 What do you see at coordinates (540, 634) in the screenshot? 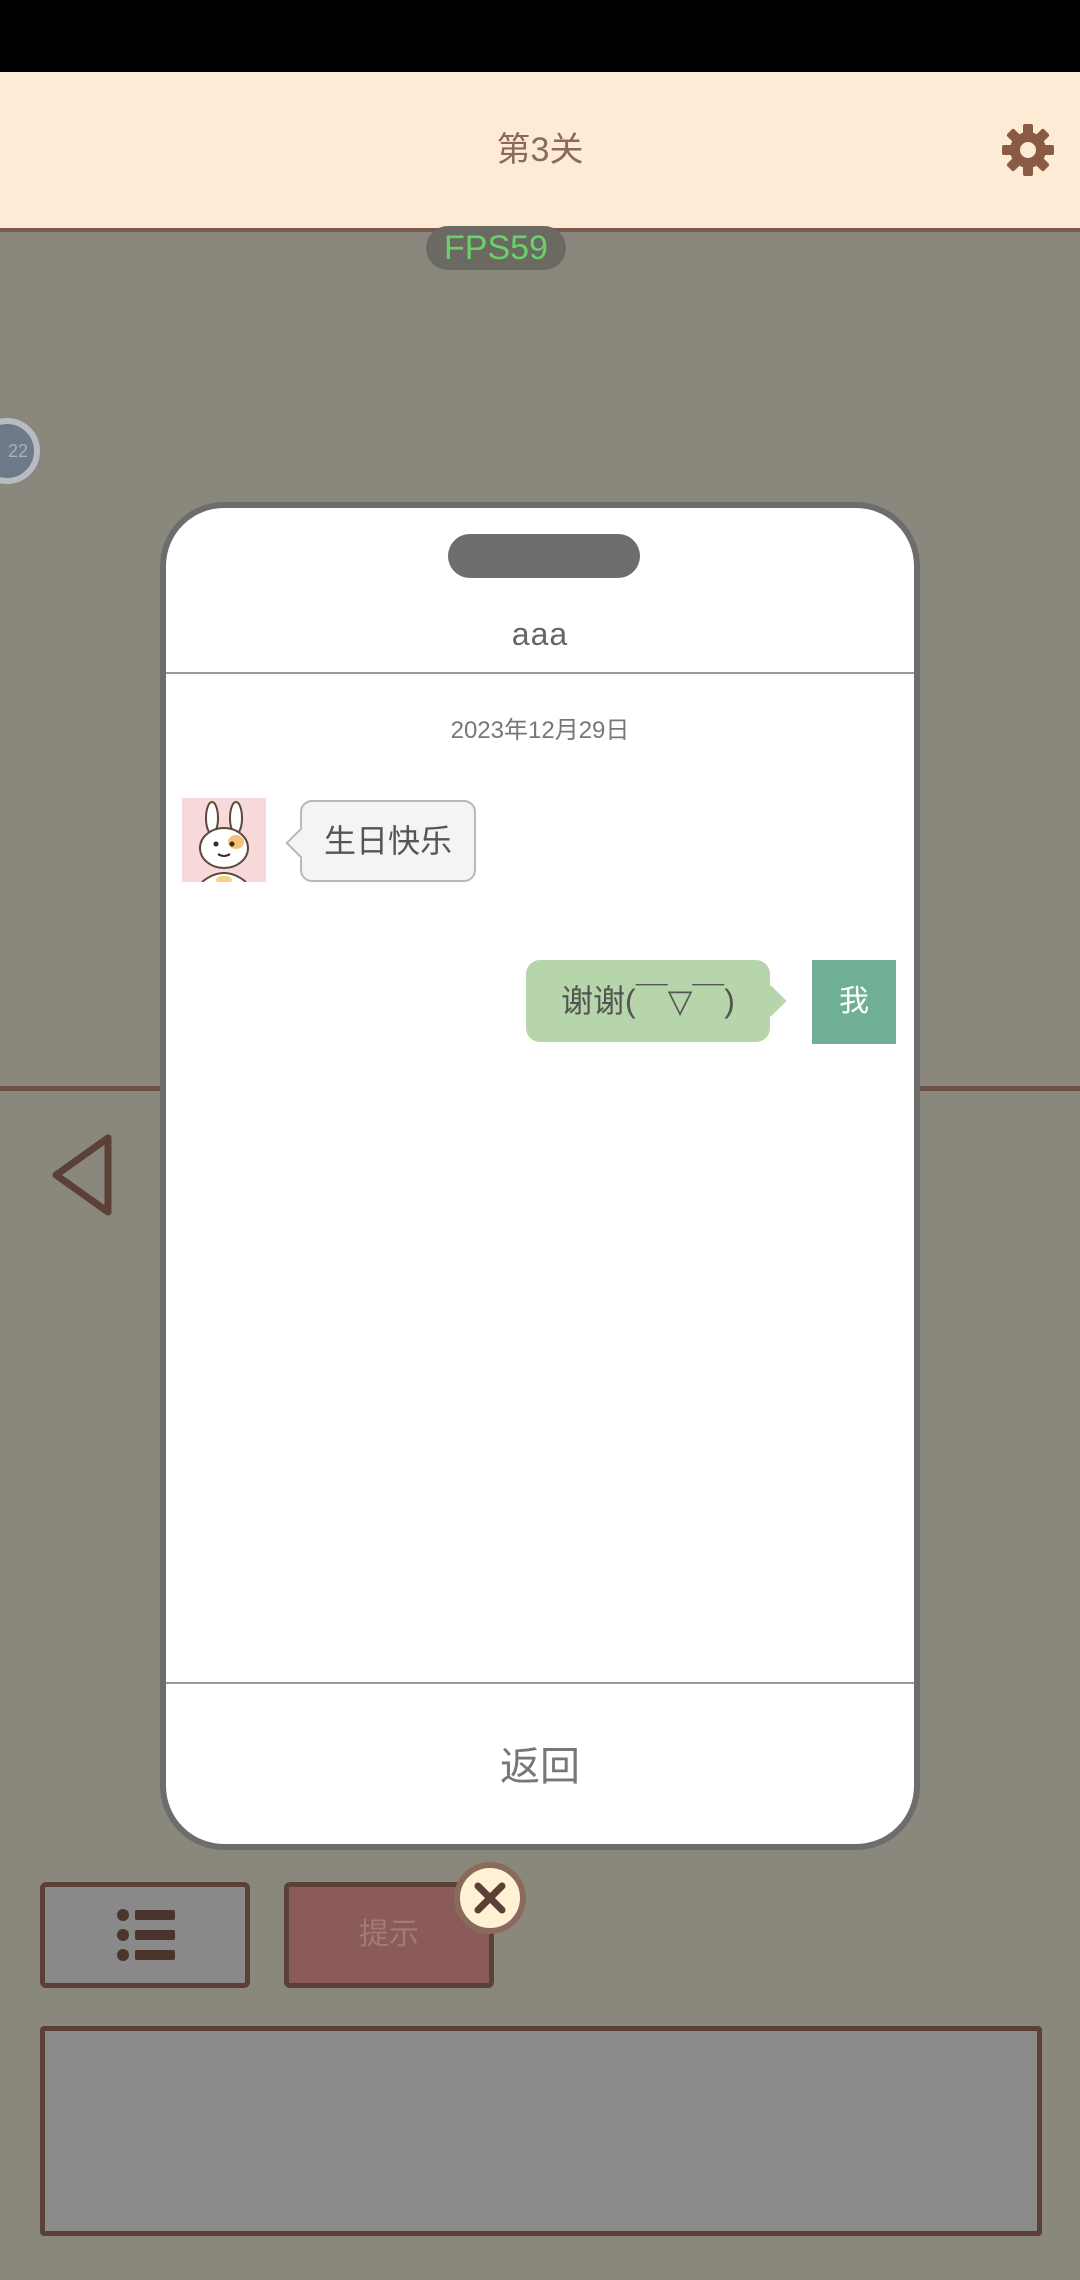
I see `contact-name: aaa` at bounding box center [540, 634].